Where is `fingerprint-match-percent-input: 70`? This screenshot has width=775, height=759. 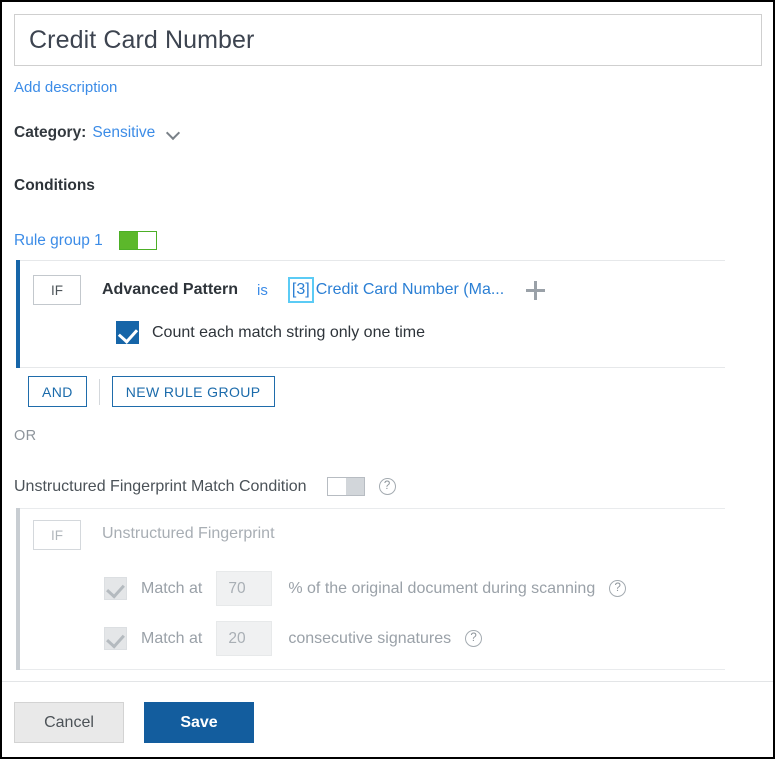 fingerprint-match-percent-input: 70 is located at coordinates (244, 588).